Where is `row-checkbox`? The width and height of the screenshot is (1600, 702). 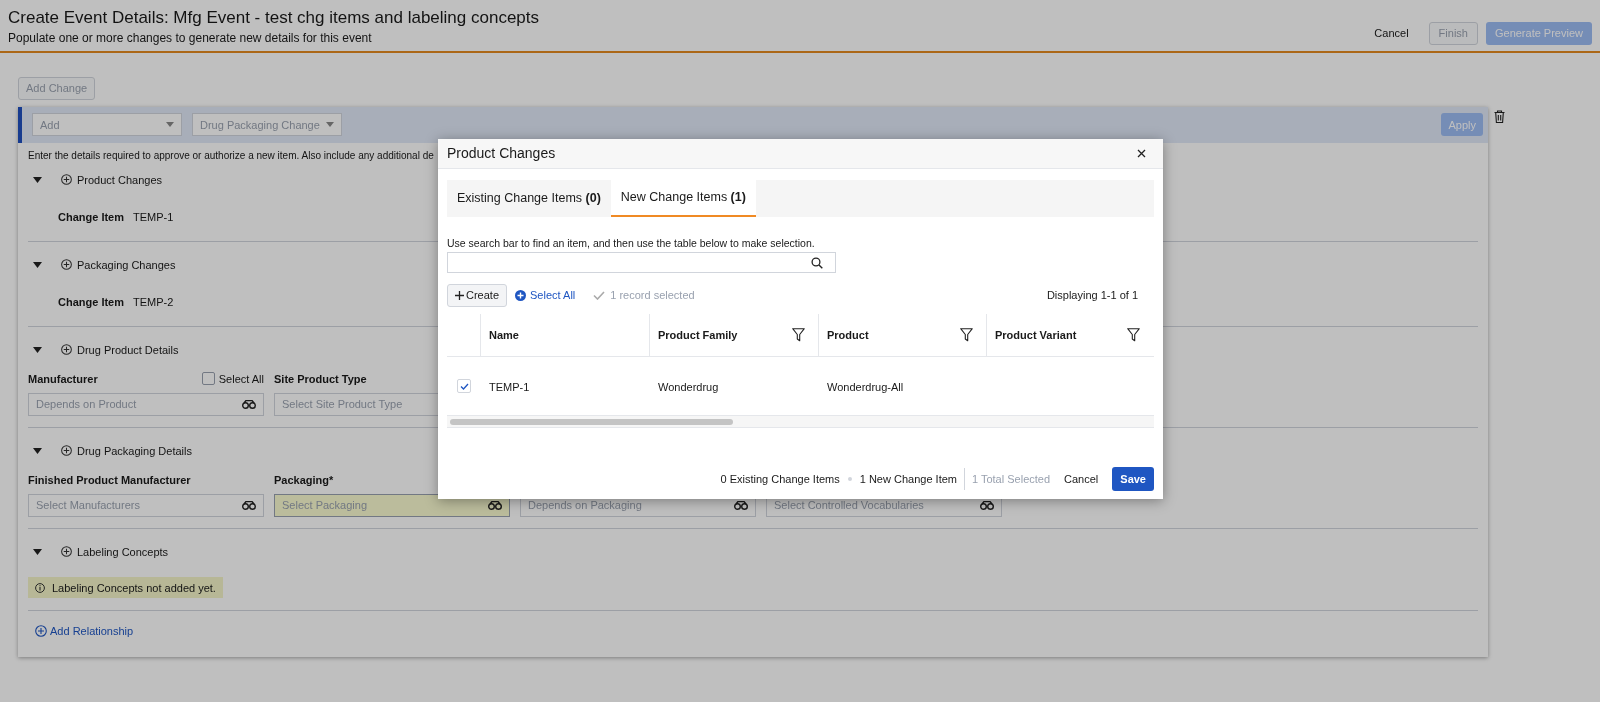 row-checkbox is located at coordinates (464, 386).